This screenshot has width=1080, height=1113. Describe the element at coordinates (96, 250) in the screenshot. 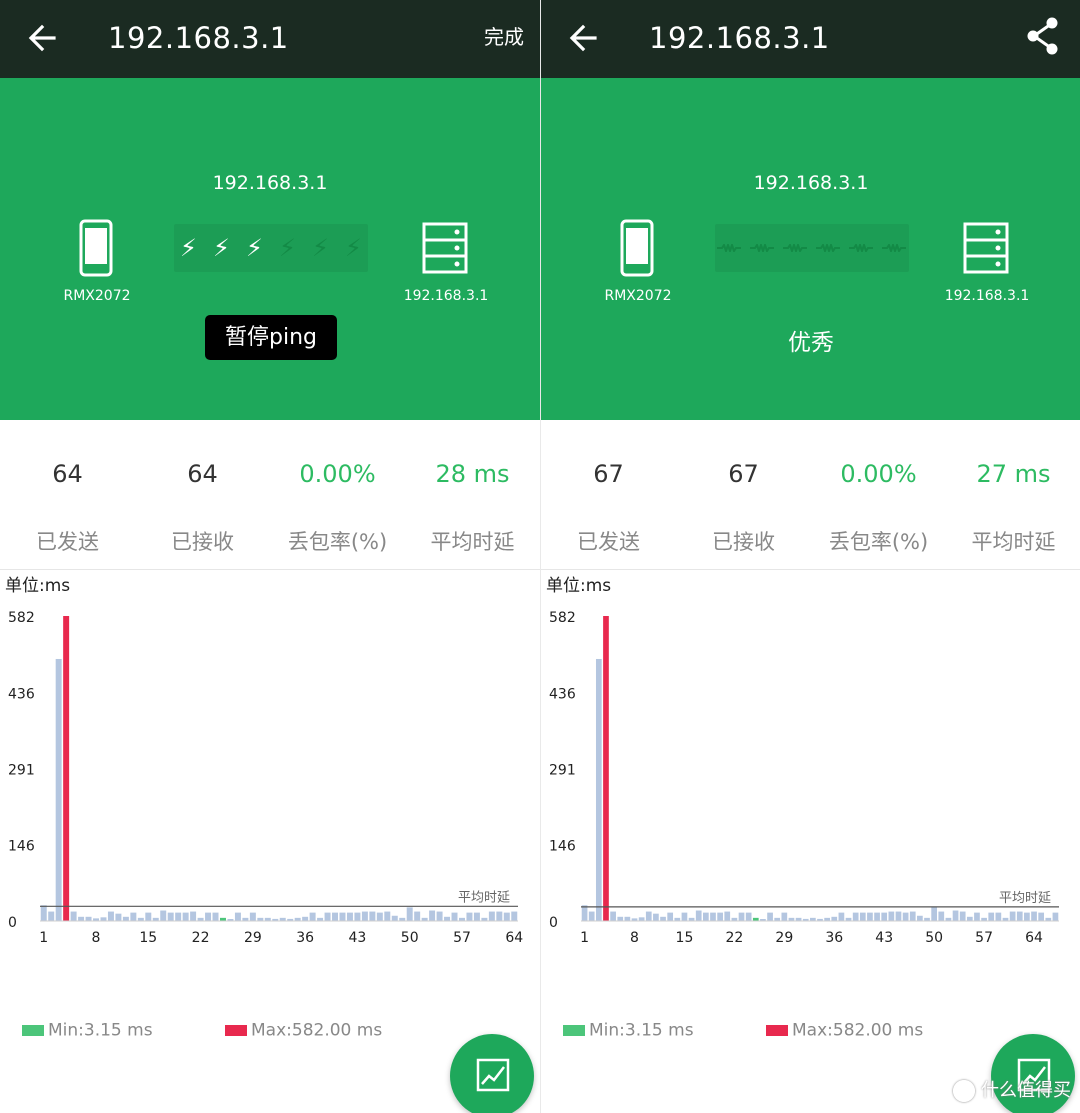

I see `phone-icon` at that location.